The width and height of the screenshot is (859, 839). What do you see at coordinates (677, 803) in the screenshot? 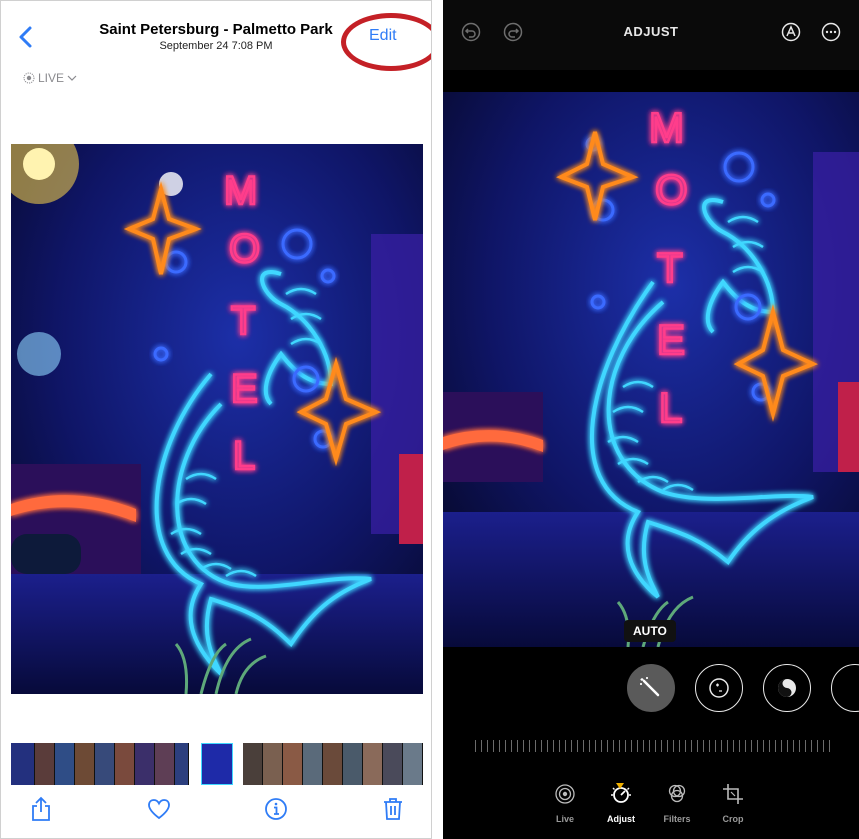
I see `tab-filters: Filters` at bounding box center [677, 803].